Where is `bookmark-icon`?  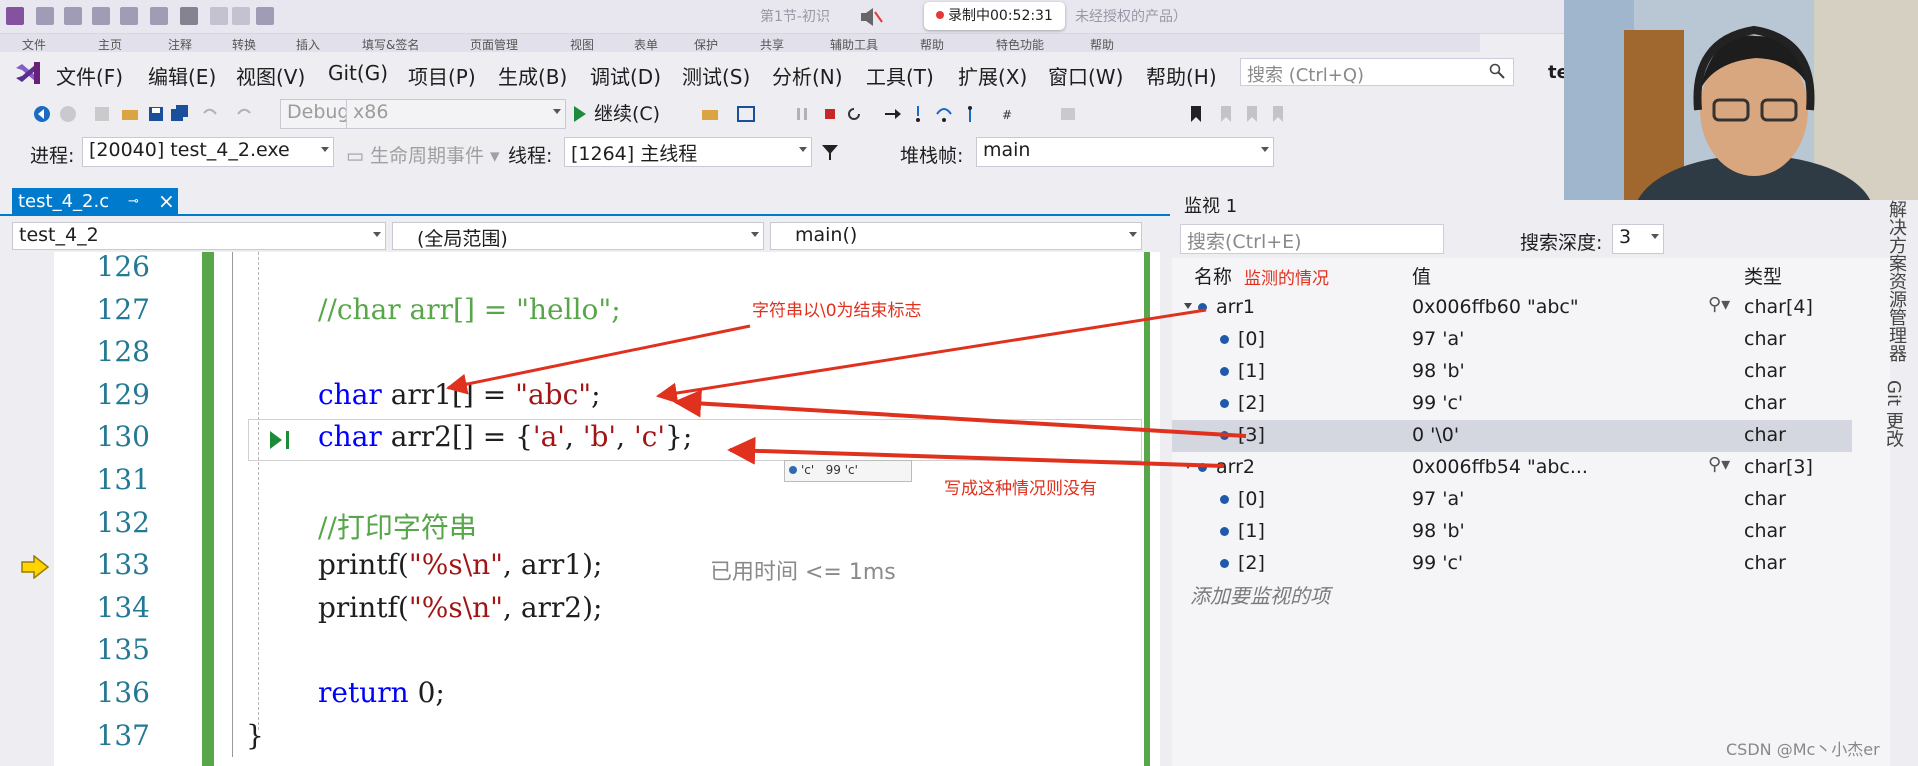 bookmark-icon is located at coordinates (1196, 114).